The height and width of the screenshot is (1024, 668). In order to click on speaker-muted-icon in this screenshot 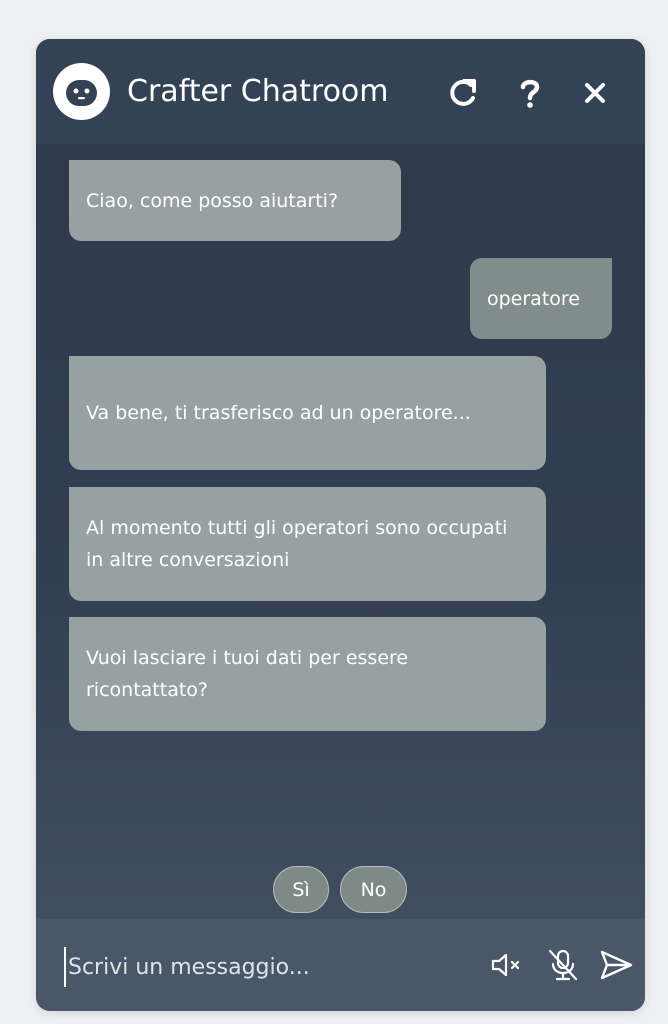, I will do `click(508, 965)`.